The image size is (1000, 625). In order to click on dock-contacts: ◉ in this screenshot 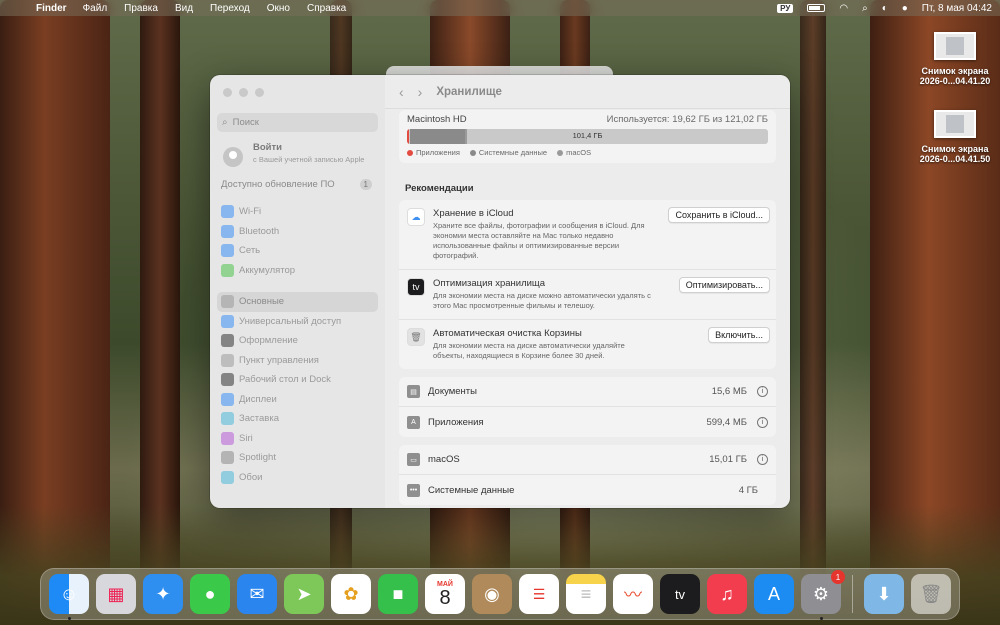, I will do `click(492, 594)`.